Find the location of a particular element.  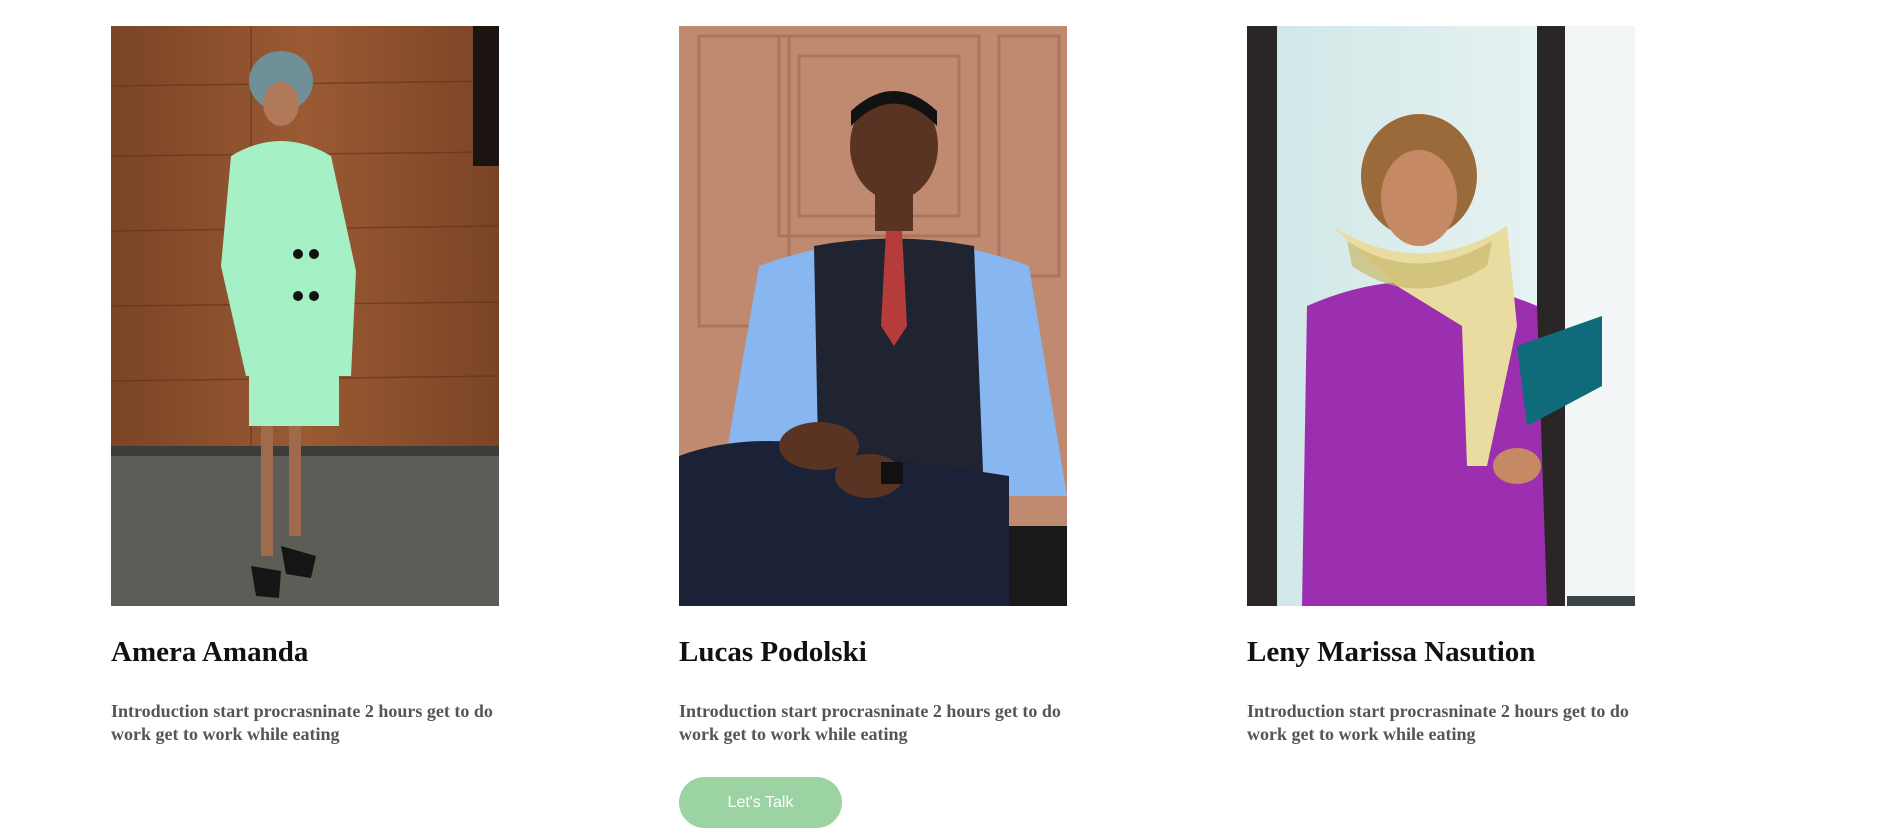

member-name: Leny Marissa Nasution is located at coordinates (1391, 652).